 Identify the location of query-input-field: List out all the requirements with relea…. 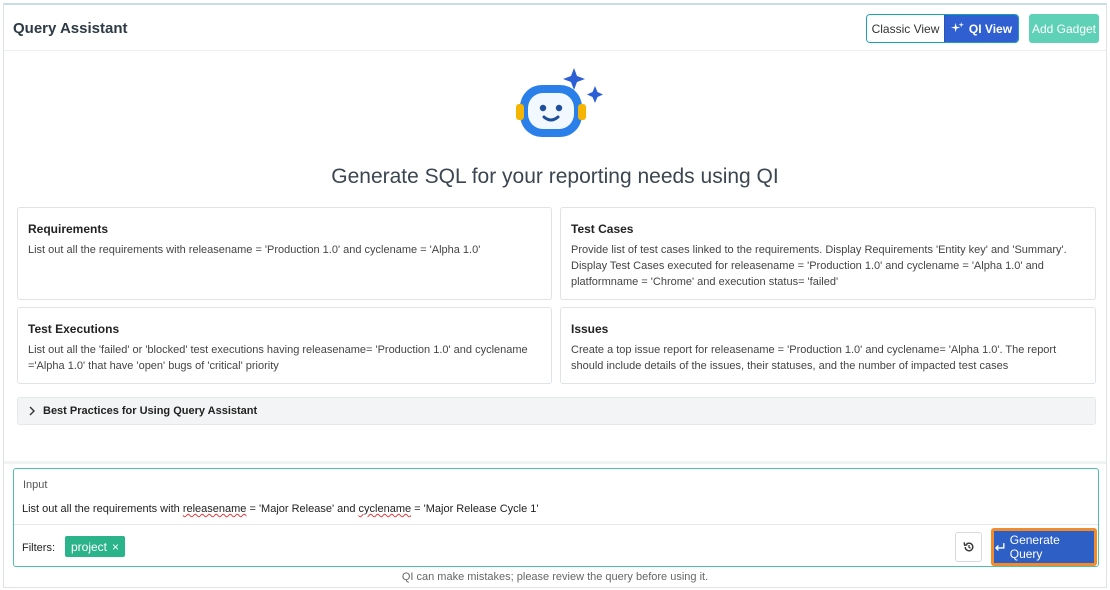
(280, 509).